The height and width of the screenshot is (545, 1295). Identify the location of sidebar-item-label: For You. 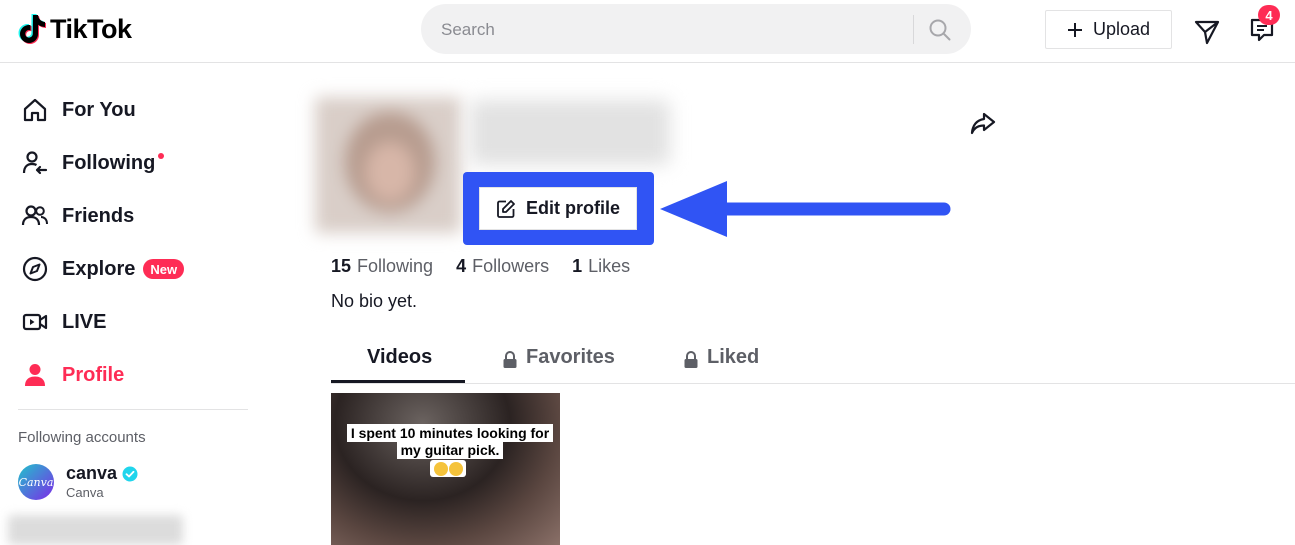
(99, 109).